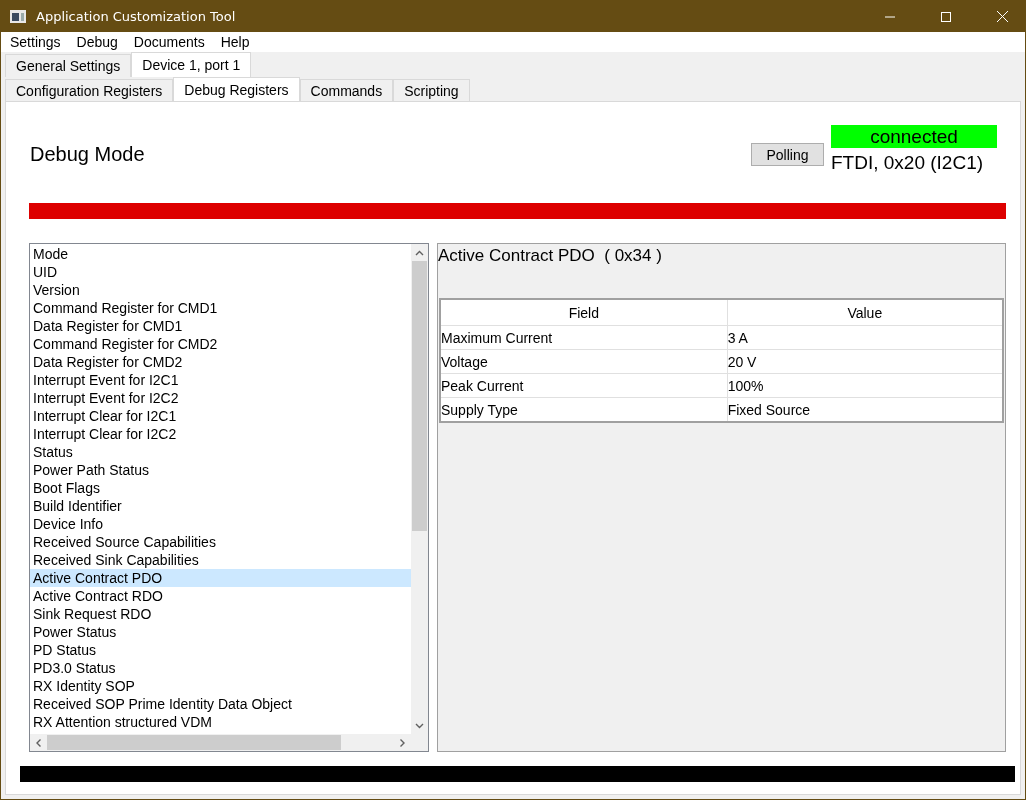 The image size is (1026, 800). What do you see at coordinates (235, 42) in the screenshot?
I see `menu-item: Help` at bounding box center [235, 42].